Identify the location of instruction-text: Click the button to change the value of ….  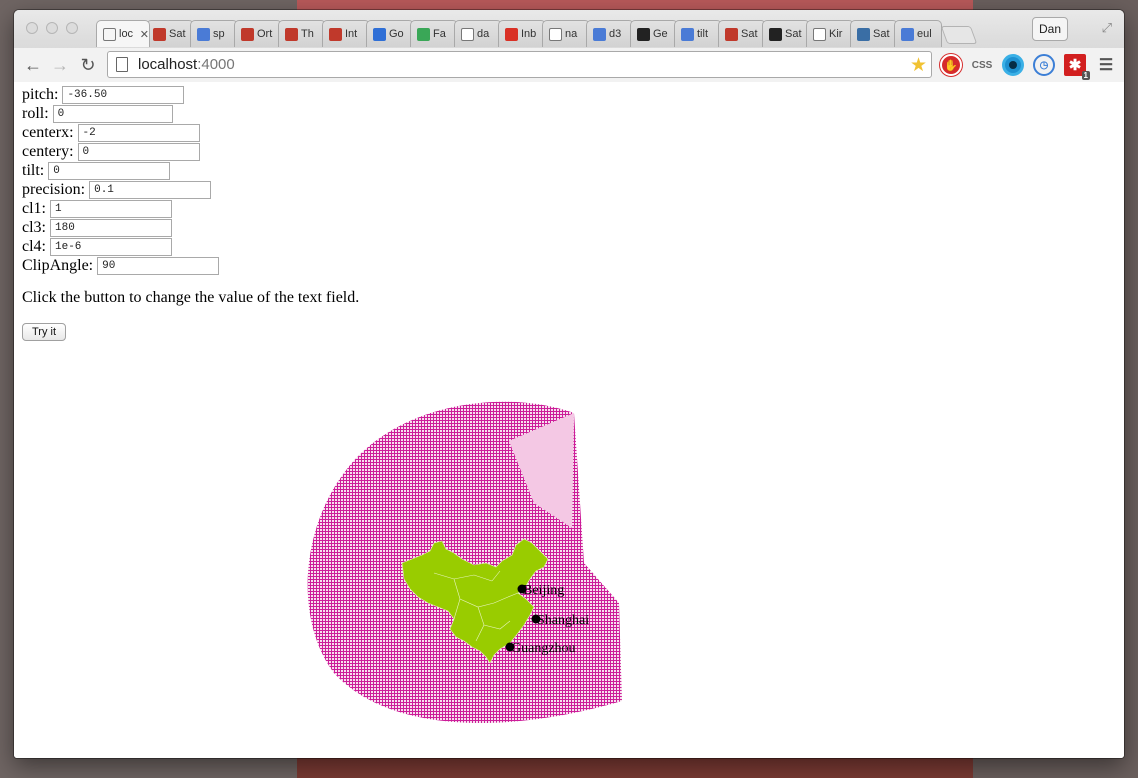
(191, 297).